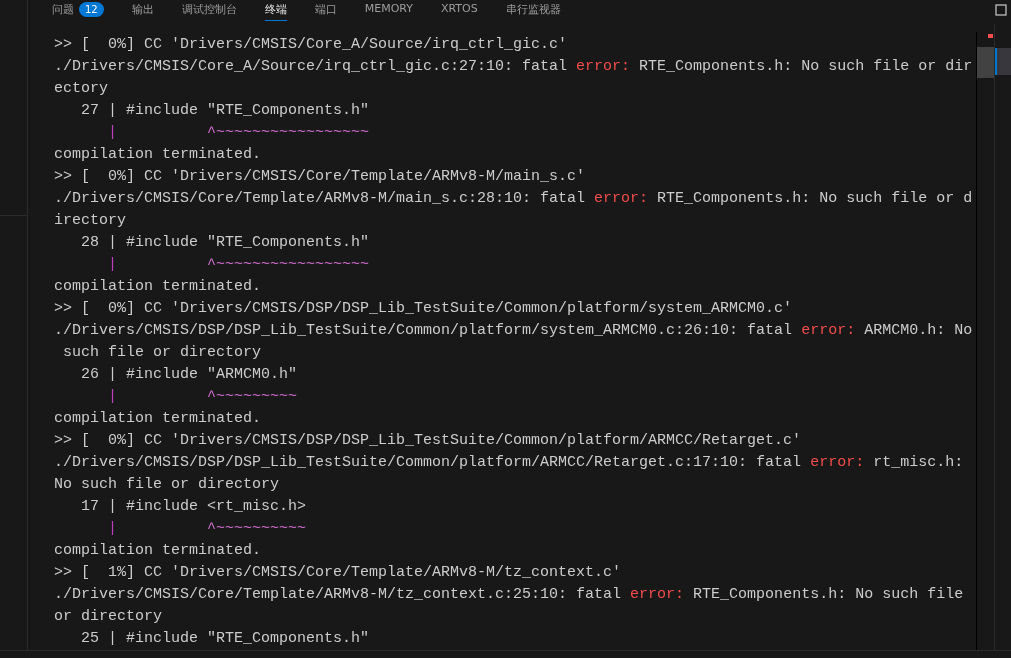  What do you see at coordinates (225, 243) in the screenshot?
I see `terminal-line: 28 | #include "RTE_Components.h"` at bounding box center [225, 243].